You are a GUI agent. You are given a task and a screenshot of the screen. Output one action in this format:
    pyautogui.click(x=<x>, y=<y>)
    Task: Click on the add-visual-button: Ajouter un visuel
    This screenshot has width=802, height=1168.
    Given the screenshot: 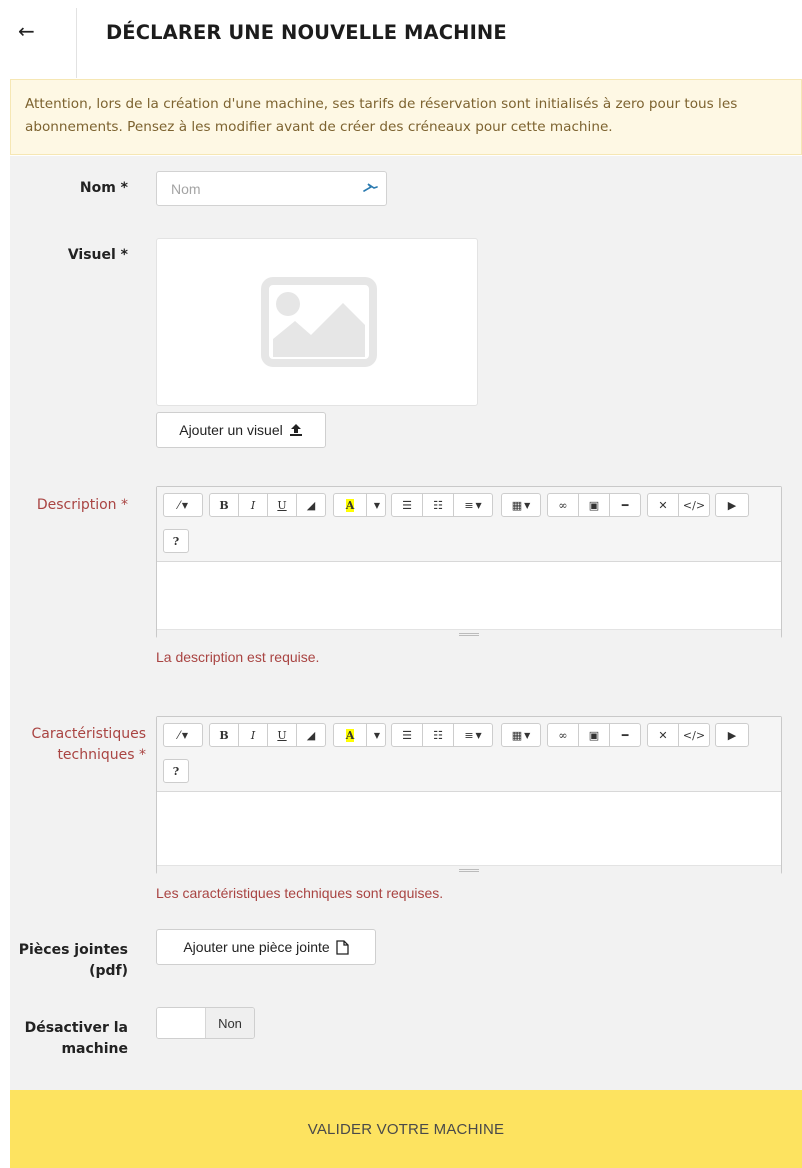 What is the action you would take?
    pyautogui.click(x=241, y=430)
    